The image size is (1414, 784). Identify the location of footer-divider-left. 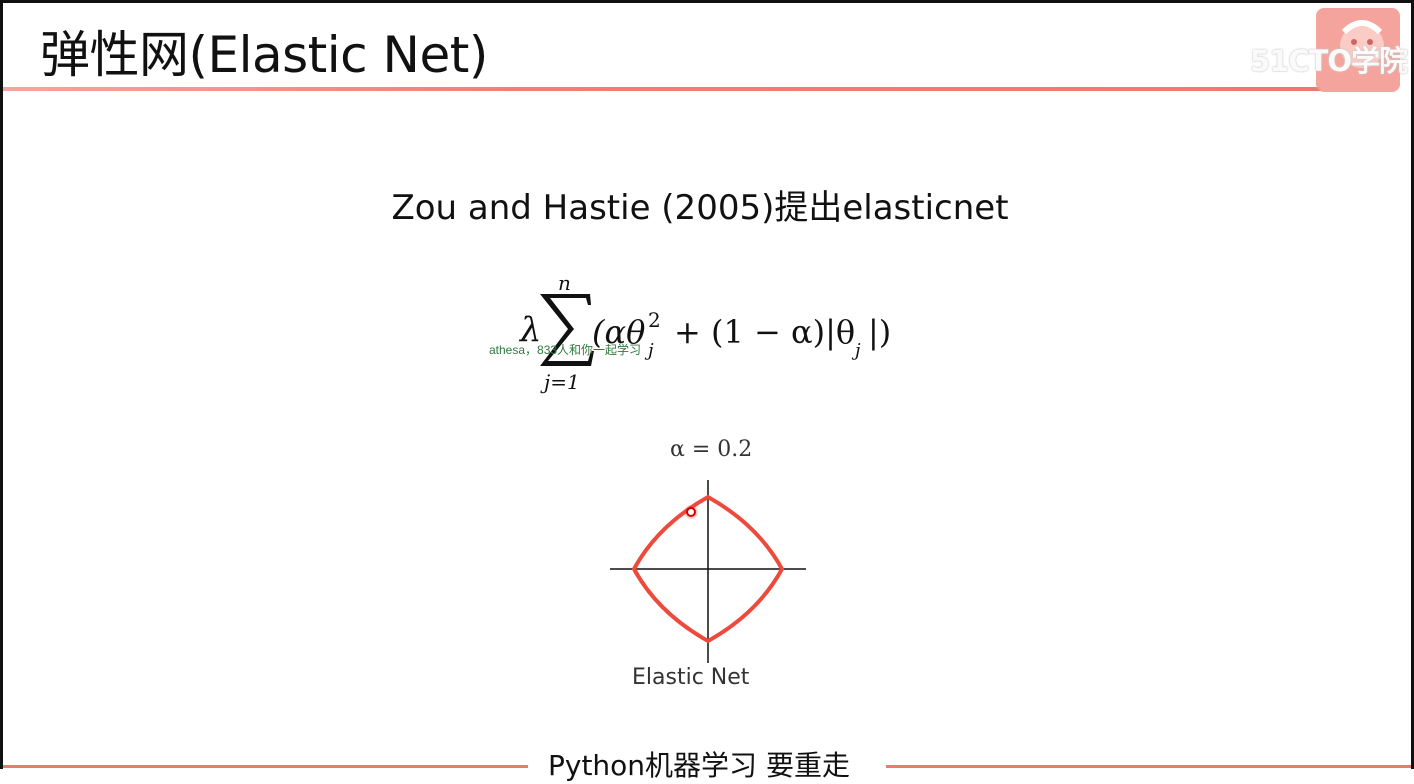
(265, 766).